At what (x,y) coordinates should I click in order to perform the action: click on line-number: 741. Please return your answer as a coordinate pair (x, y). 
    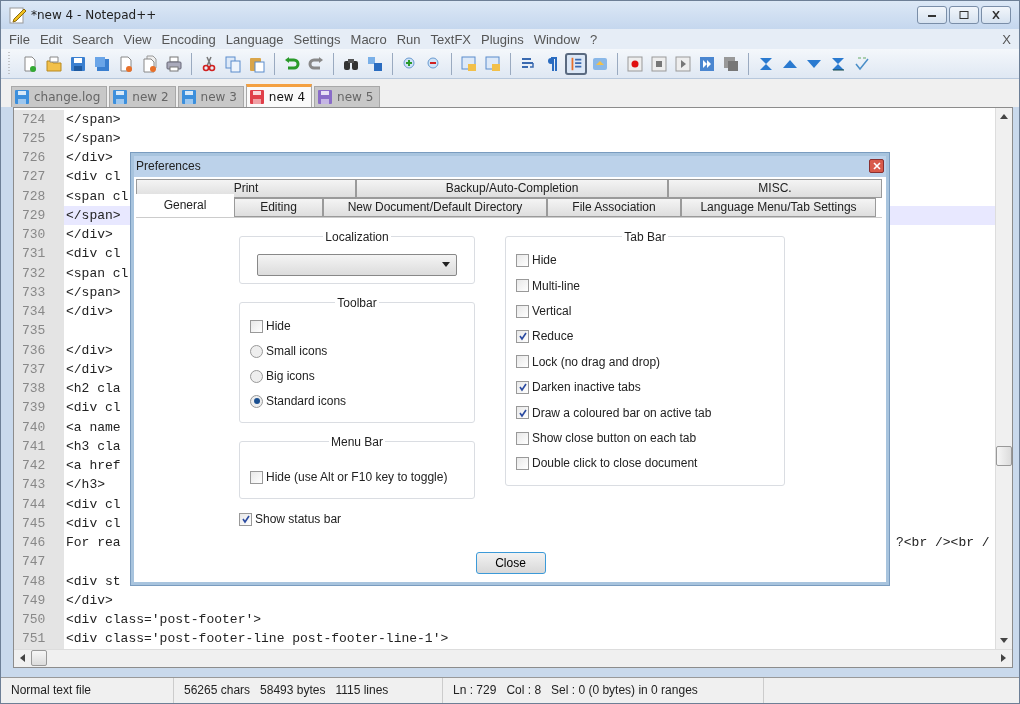
    Looking at the image, I should click on (39, 446).